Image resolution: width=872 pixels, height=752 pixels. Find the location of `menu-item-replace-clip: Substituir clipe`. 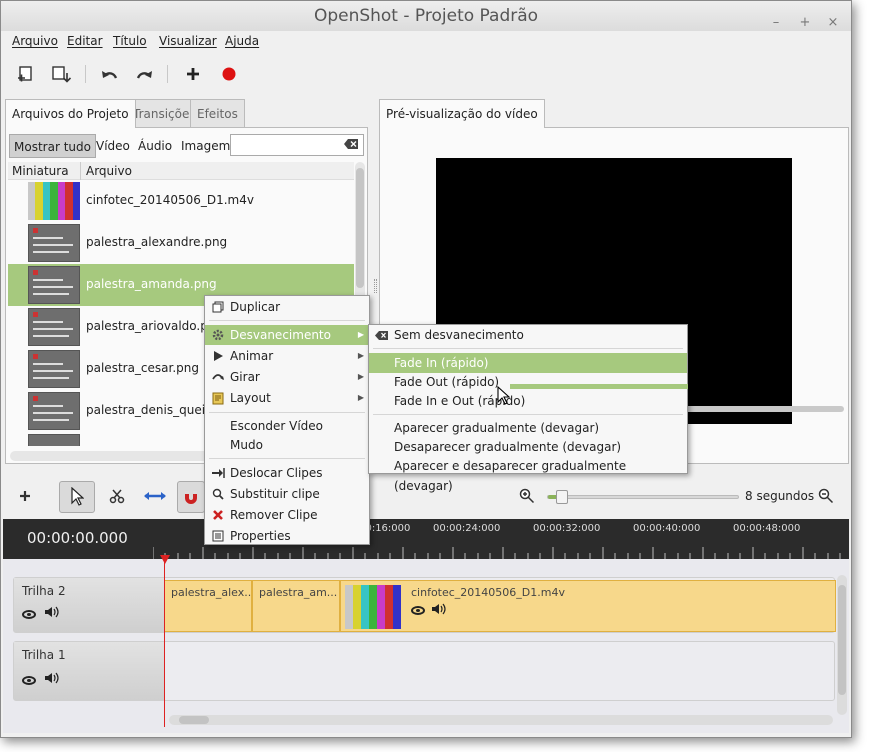

menu-item-replace-clip: Substituir clipe is located at coordinates (287, 494).